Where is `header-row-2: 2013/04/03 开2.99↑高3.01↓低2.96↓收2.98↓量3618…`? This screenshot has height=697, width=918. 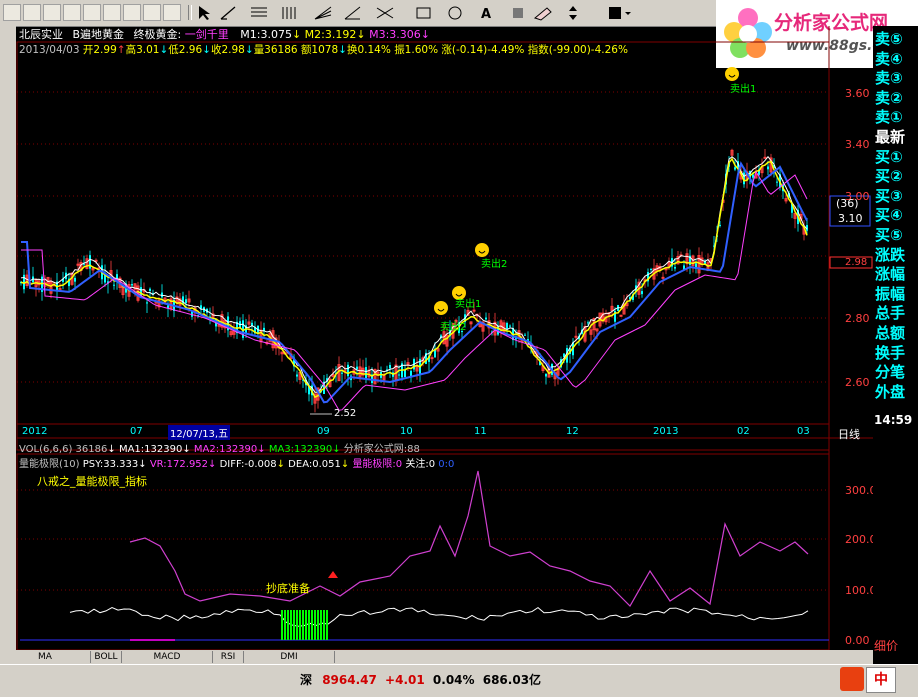 header-row-2: 2013/04/03 开2.99↑高3.01↓低2.96↓收2.98↓量3618… is located at coordinates (323, 50).